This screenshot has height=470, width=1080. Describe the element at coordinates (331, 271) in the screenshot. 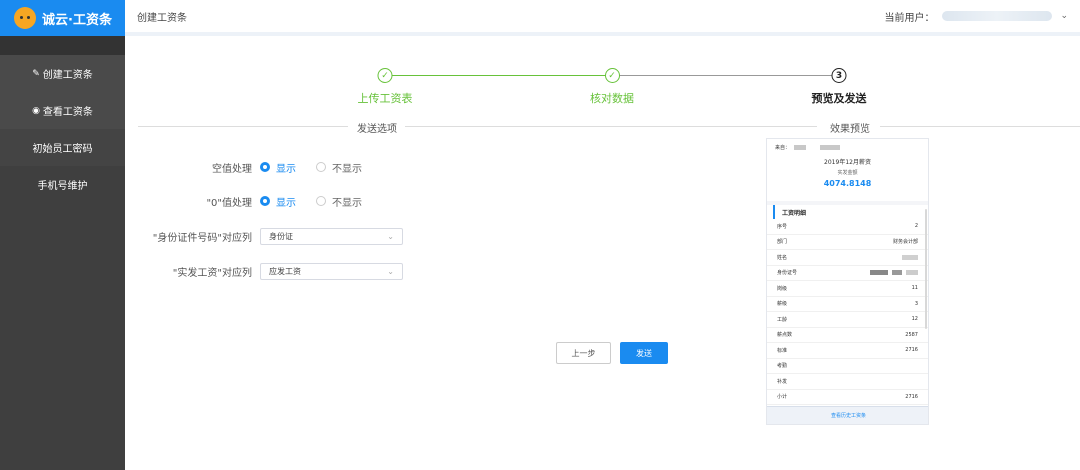

I see `pay-column-select: 应发工资 ⌄` at that location.